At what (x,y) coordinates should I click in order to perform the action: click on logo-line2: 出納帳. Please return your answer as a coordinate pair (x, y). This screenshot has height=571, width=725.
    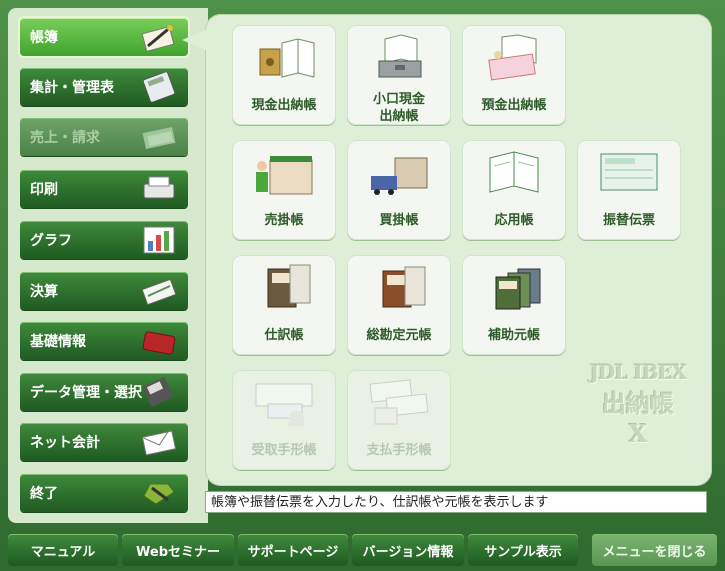
    Looking at the image, I should click on (638, 404).